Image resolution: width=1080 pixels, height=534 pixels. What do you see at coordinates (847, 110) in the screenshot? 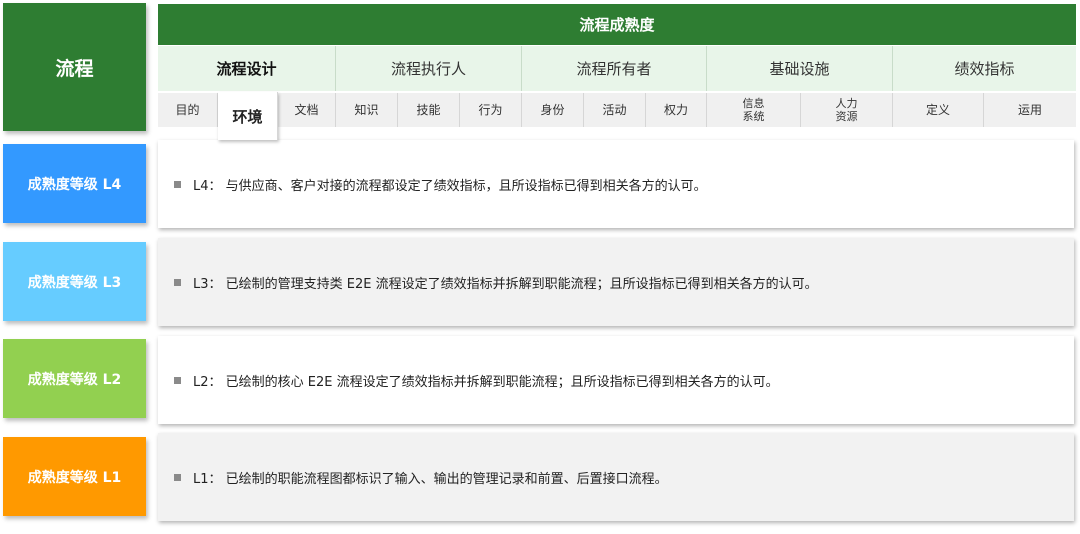
I see `subitem-human-resources: 人力 资源` at bounding box center [847, 110].